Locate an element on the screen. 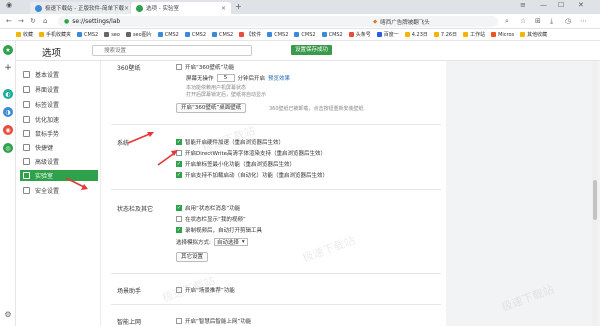  preview-link: 预览效果 is located at coordinates (279, 78).